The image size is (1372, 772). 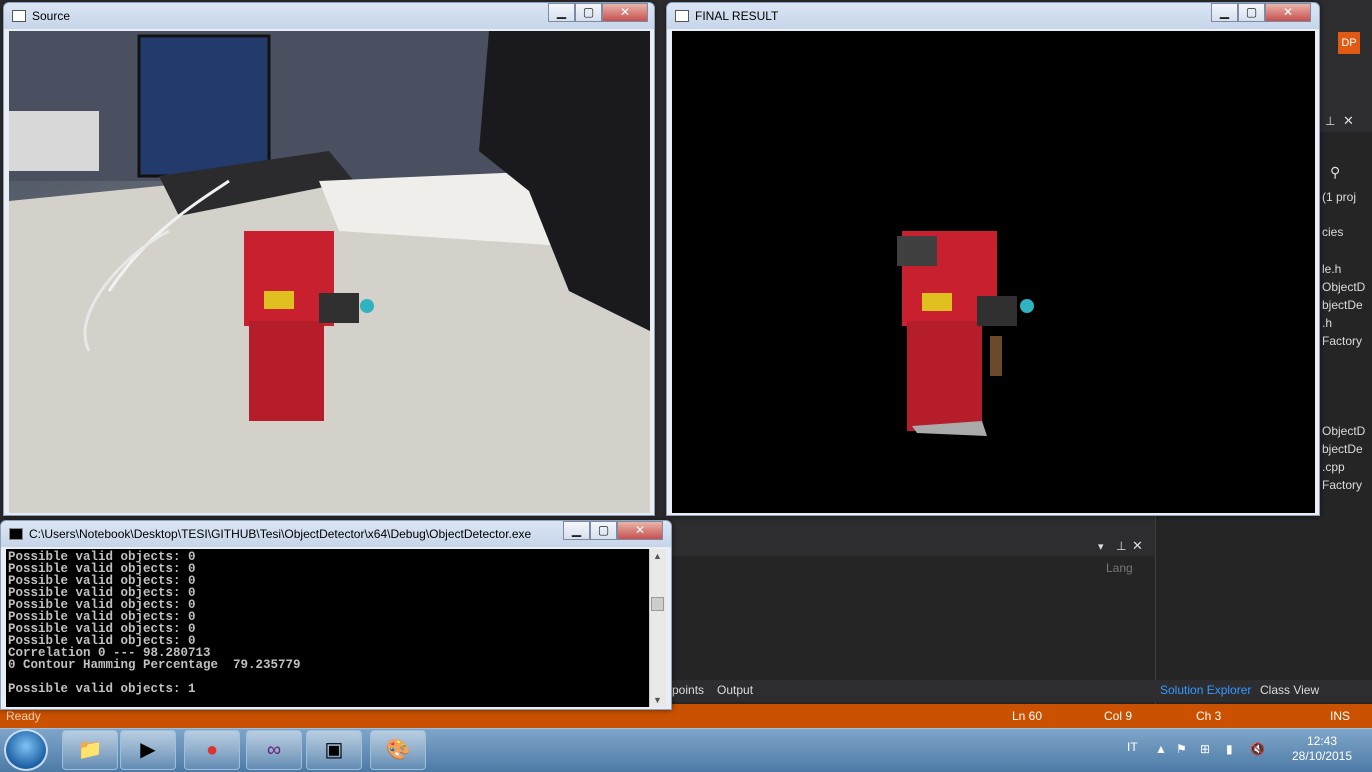 I want to click on final-title-bar: FINAL RESULT ▁ ▢ ✕, so click(x=993, y=16).